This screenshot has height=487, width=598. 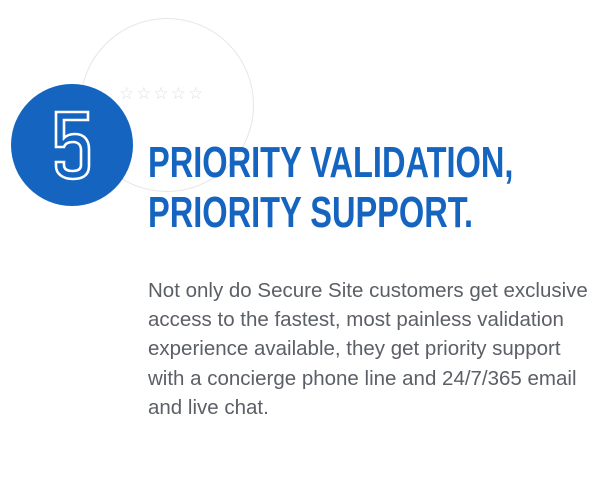 I want to click on step-number-badge, so click(x=72, y=145).